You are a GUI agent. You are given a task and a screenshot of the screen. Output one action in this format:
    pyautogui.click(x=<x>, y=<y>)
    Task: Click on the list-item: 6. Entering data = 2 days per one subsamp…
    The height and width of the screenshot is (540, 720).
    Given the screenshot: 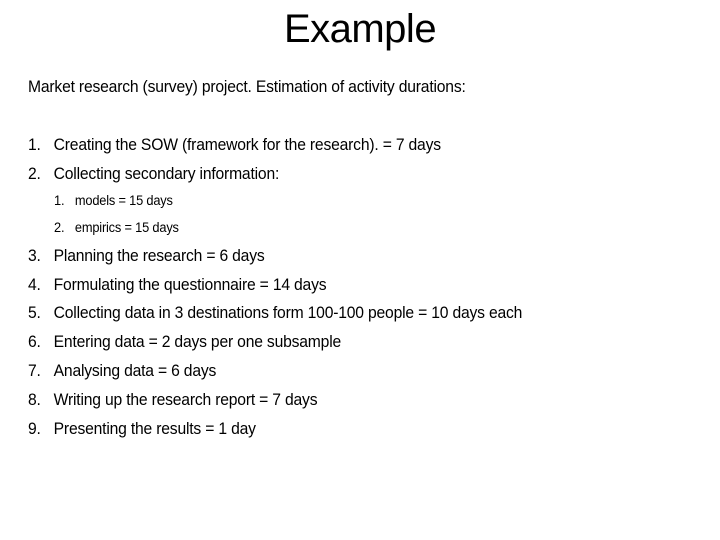 What is the action you would take?
    pyautogui.click(x=184, y=342)
    